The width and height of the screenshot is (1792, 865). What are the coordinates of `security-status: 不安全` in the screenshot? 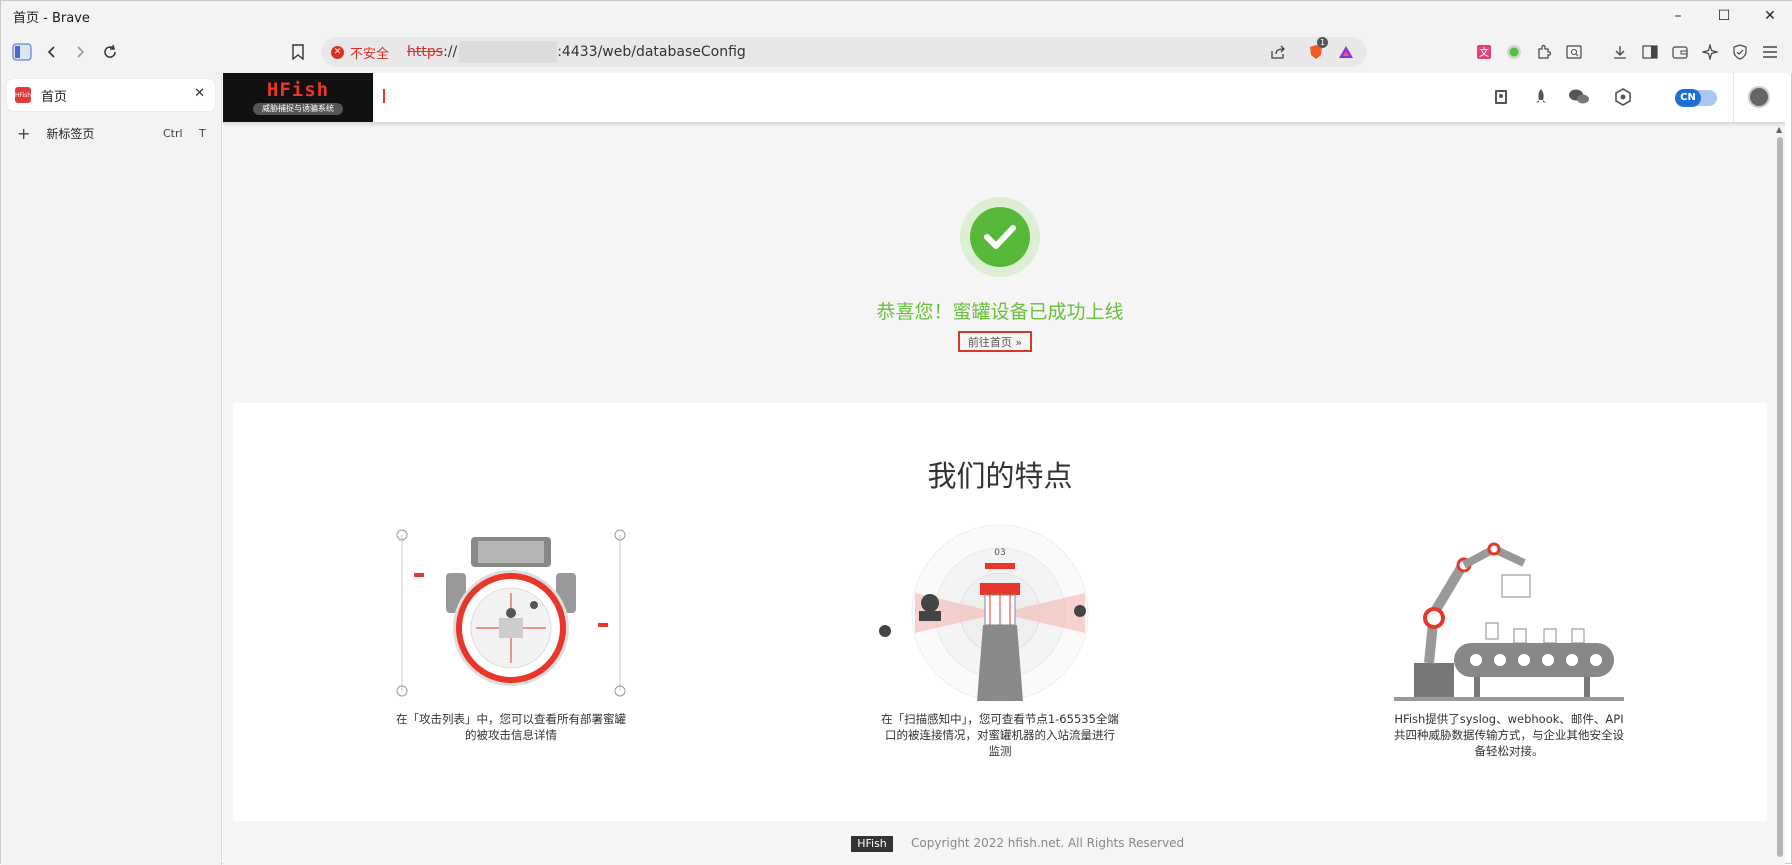 It's located at (369, 52).